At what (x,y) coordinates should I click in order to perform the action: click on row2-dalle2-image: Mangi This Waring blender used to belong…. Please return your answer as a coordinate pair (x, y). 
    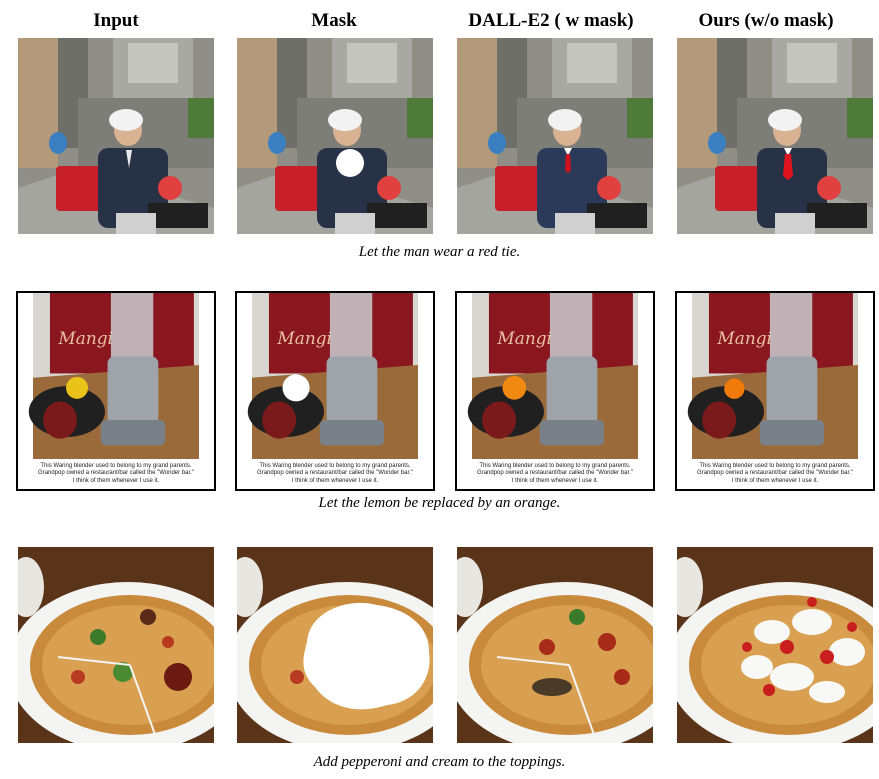
    Looking at the image, I should click on (555, 391).